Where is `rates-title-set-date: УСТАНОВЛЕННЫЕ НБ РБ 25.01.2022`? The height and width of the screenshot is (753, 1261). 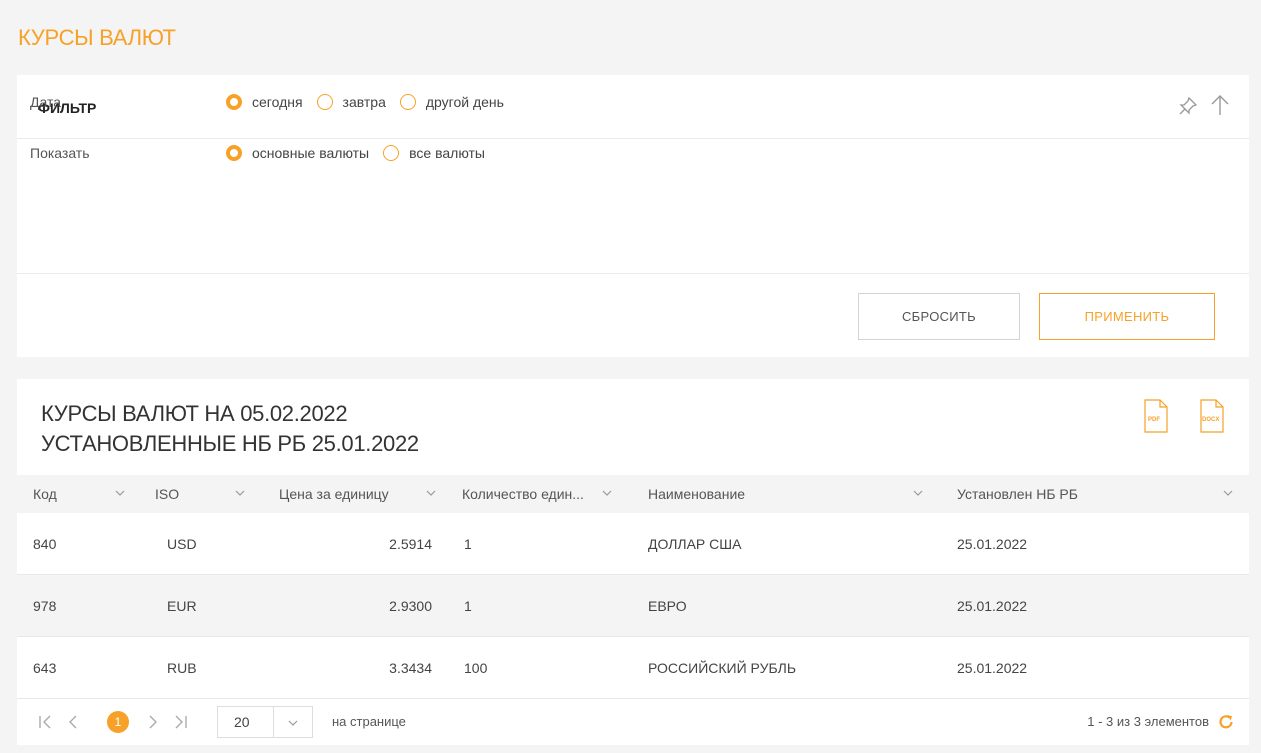
rates-title-set-date: УСТАНОВЛЕННЫЕ НБ РБ 25.01.2022 is located at coordinates (230, 443).